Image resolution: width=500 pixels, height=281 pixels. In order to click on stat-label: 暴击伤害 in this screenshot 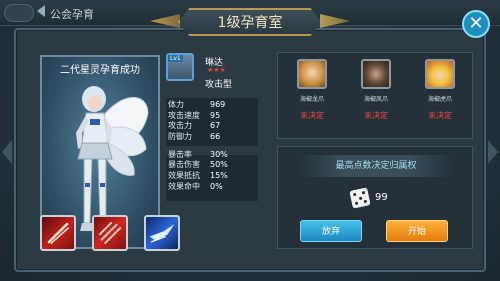, I will do `click(184, 165)`.